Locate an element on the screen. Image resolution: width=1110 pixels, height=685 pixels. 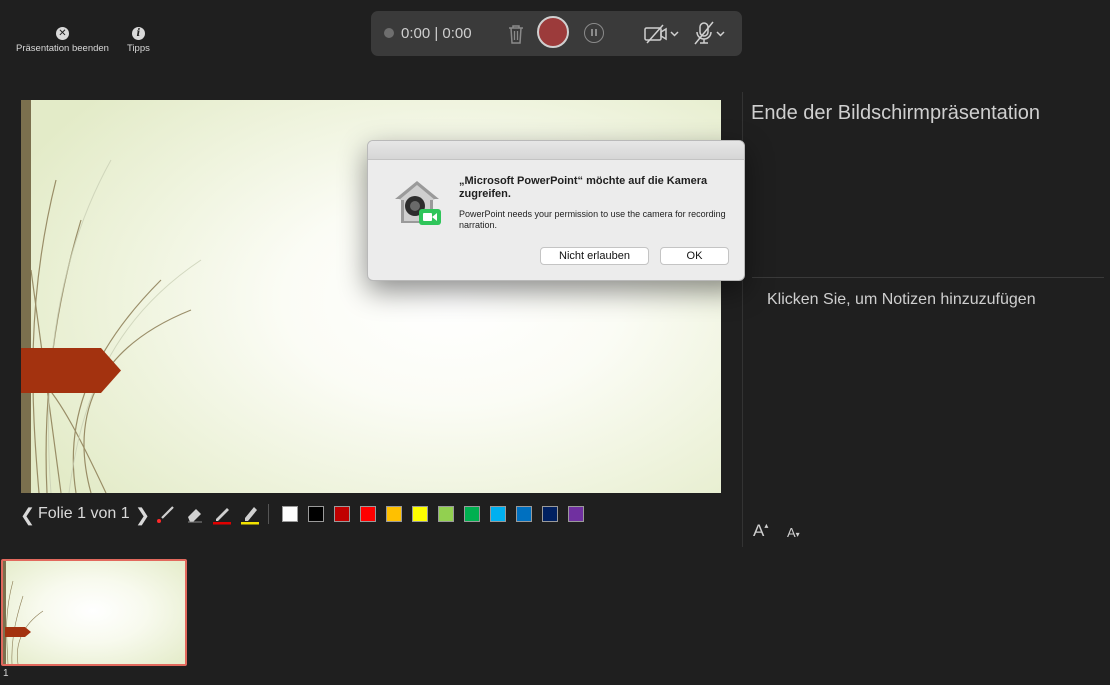
toolbar-separator is located at coordinates (268, 514).